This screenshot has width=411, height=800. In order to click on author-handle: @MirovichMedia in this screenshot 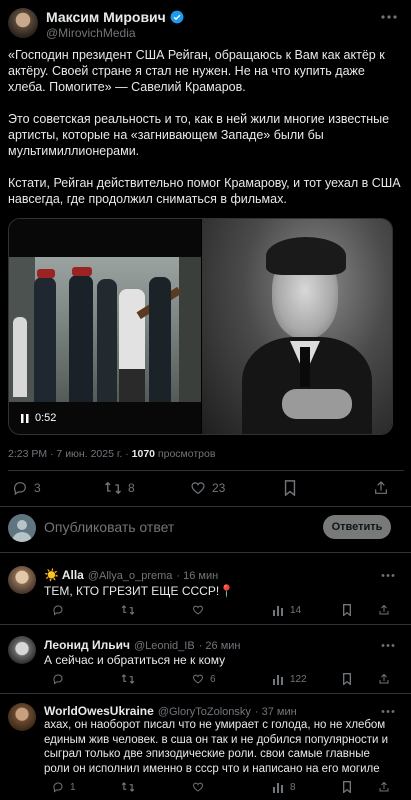, I will do `click(91, 33)`.